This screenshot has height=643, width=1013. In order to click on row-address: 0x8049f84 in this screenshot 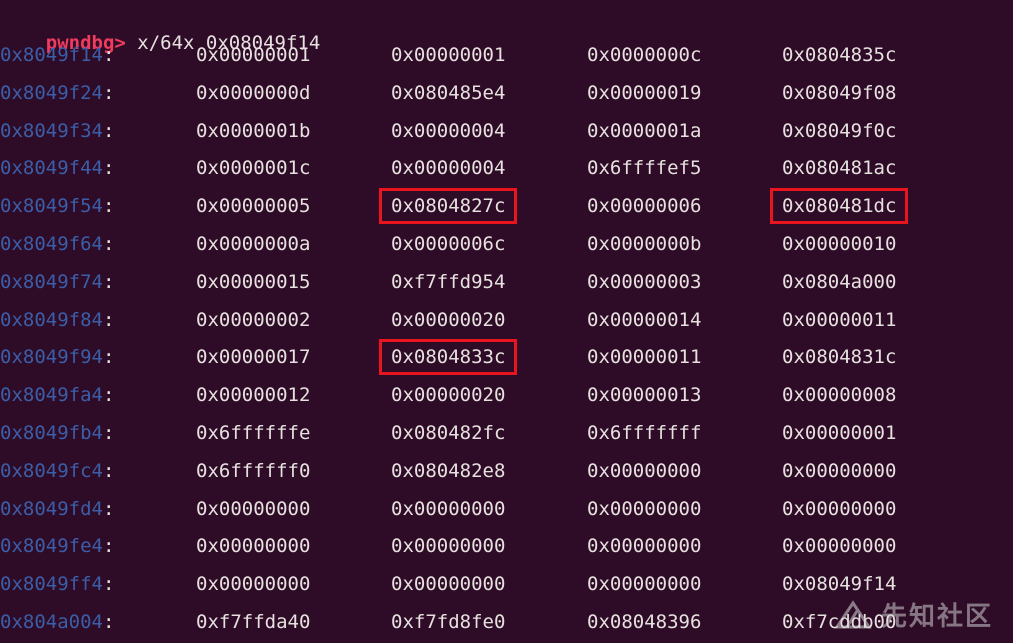, I will do `click(51, 319)`.